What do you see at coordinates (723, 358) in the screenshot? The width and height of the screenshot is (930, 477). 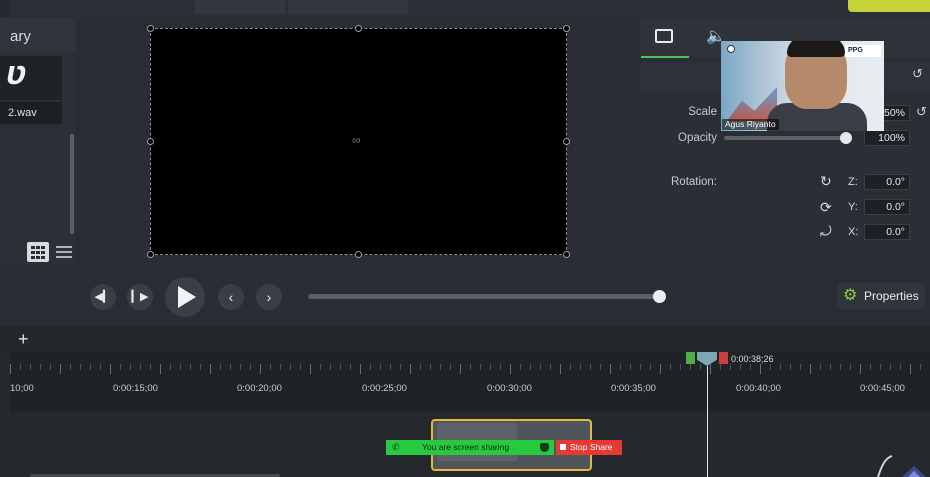 I see `selection-end-handle` at bounding box center [723, 358].